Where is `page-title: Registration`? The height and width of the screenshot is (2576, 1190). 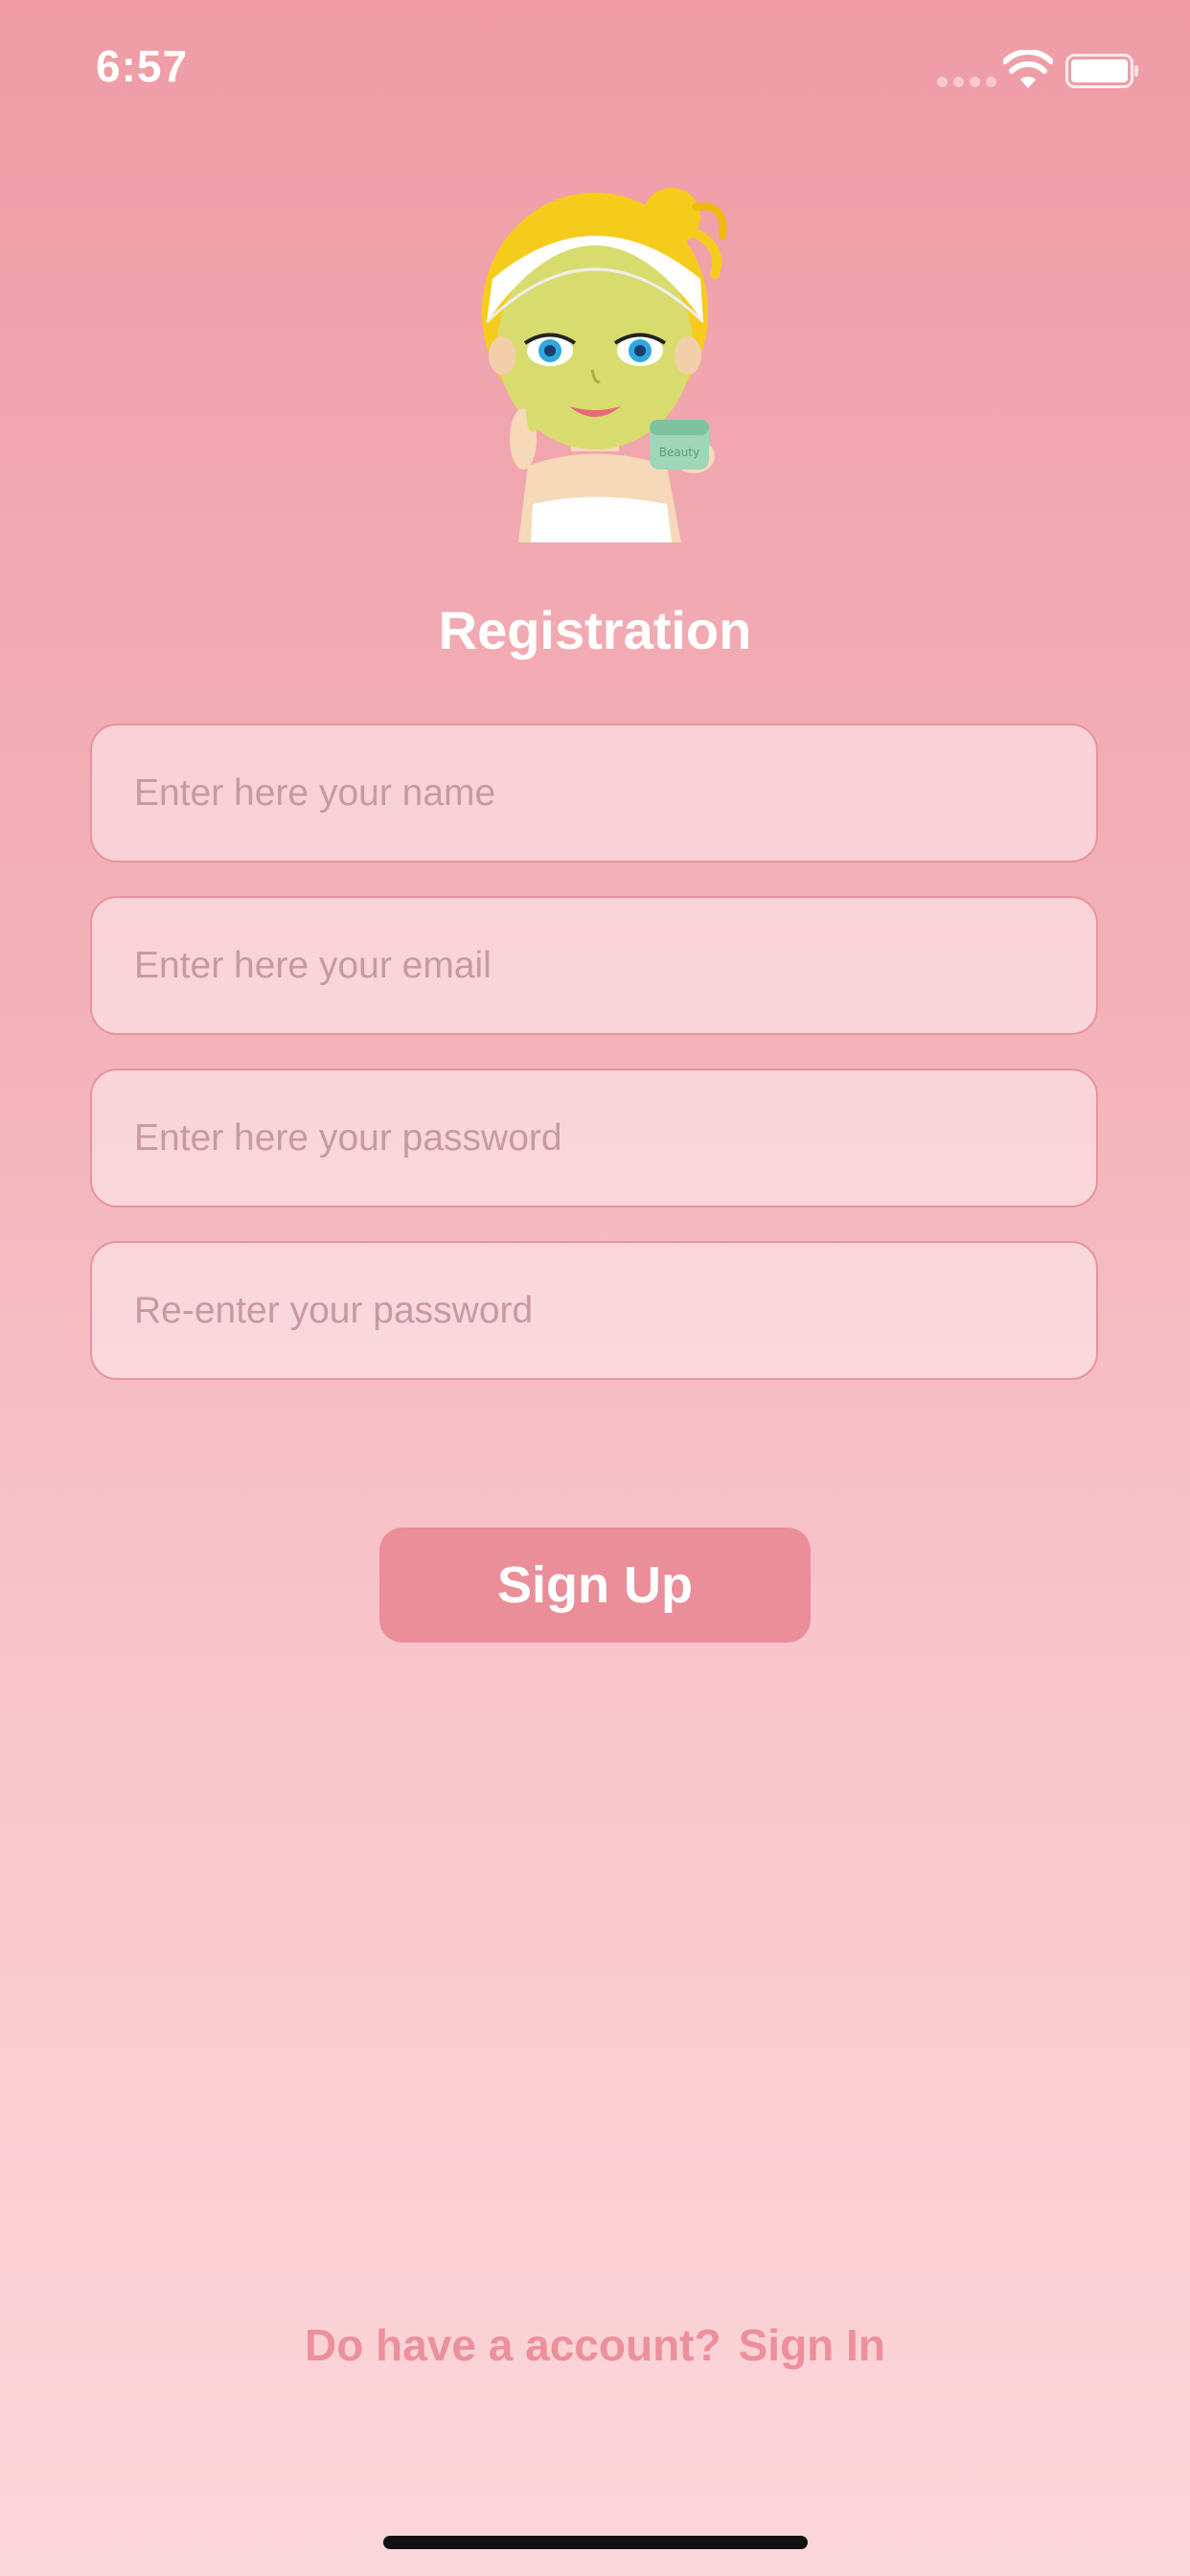
page-title: Registration is located at coordinates (595, 630).